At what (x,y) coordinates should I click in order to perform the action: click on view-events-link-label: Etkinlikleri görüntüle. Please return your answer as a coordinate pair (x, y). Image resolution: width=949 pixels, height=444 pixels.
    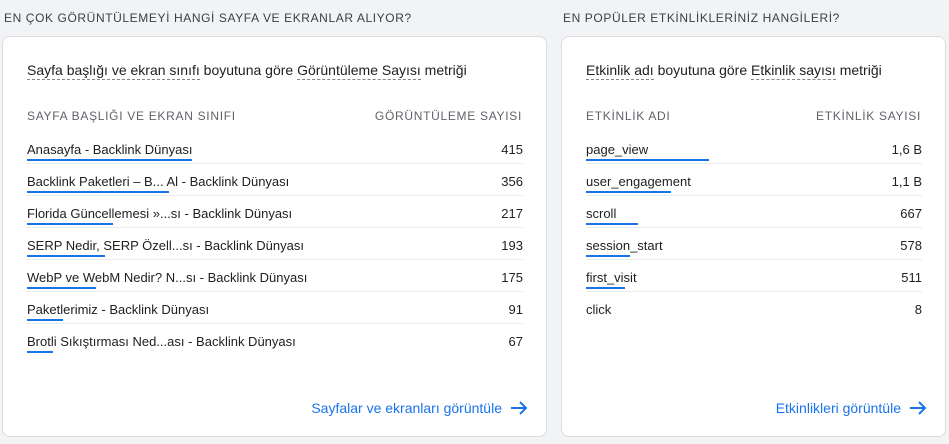
    Looking at the image, I should click on (838, 408).